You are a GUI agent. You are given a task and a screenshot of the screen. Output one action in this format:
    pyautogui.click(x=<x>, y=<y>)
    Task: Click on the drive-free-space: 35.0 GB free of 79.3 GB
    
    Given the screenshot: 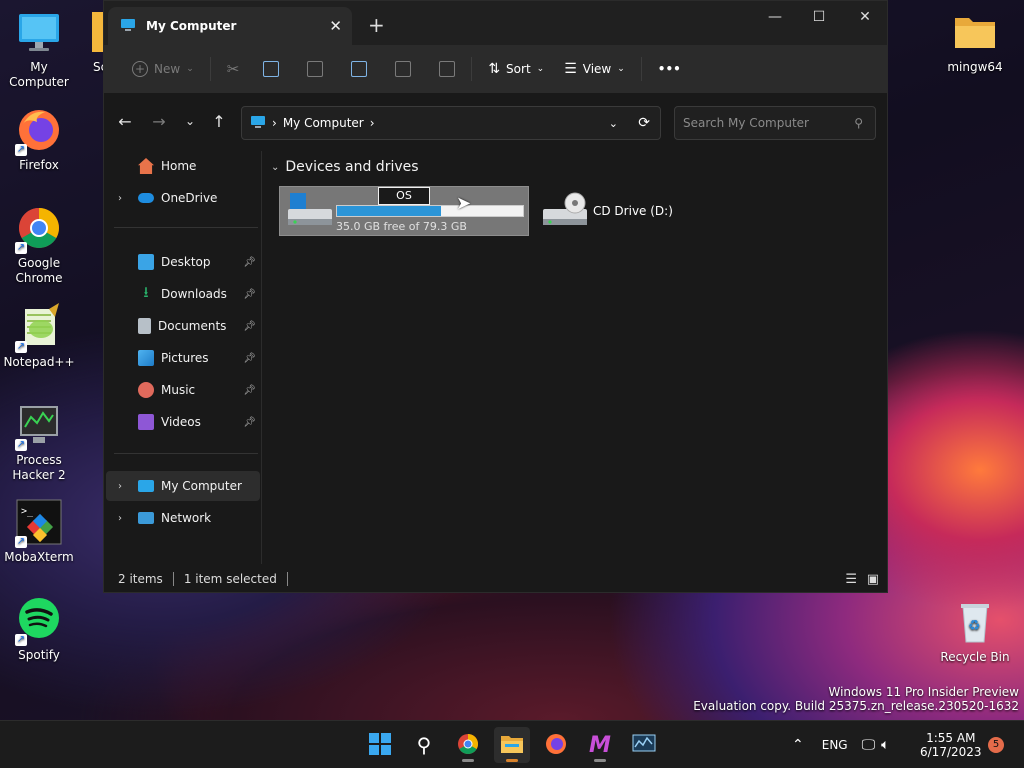 What is the action you would take?
    pyautogui.click(x=401, y=226)
    